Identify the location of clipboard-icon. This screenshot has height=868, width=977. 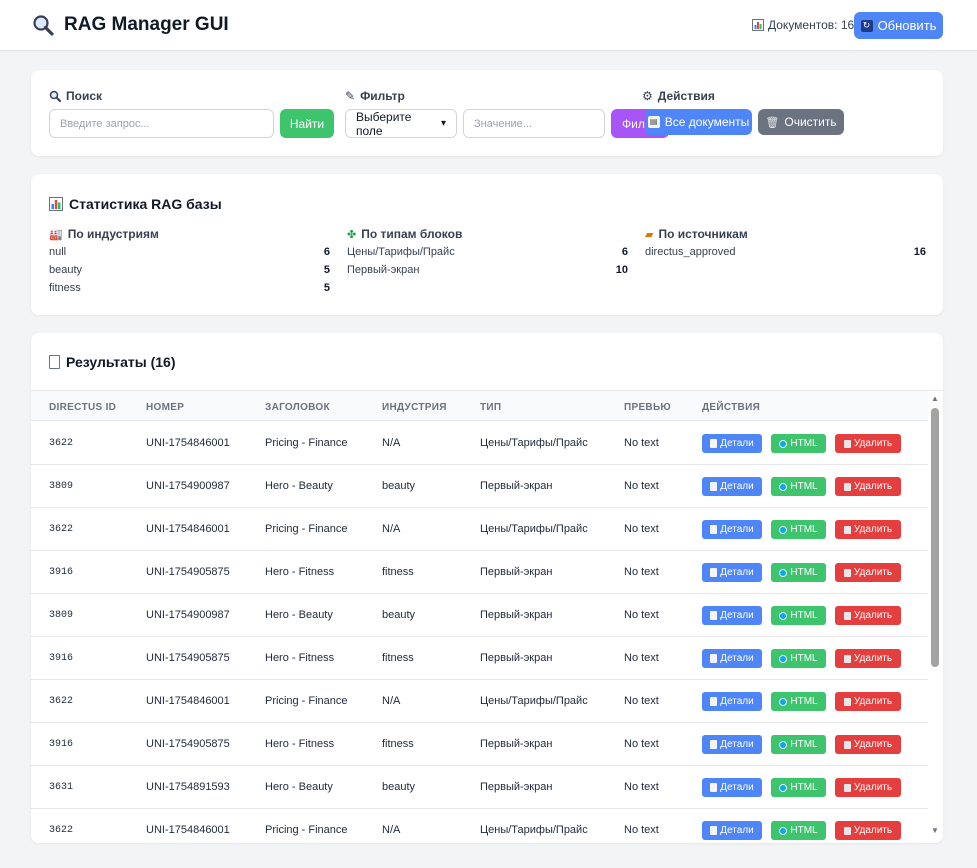
(714, 486).